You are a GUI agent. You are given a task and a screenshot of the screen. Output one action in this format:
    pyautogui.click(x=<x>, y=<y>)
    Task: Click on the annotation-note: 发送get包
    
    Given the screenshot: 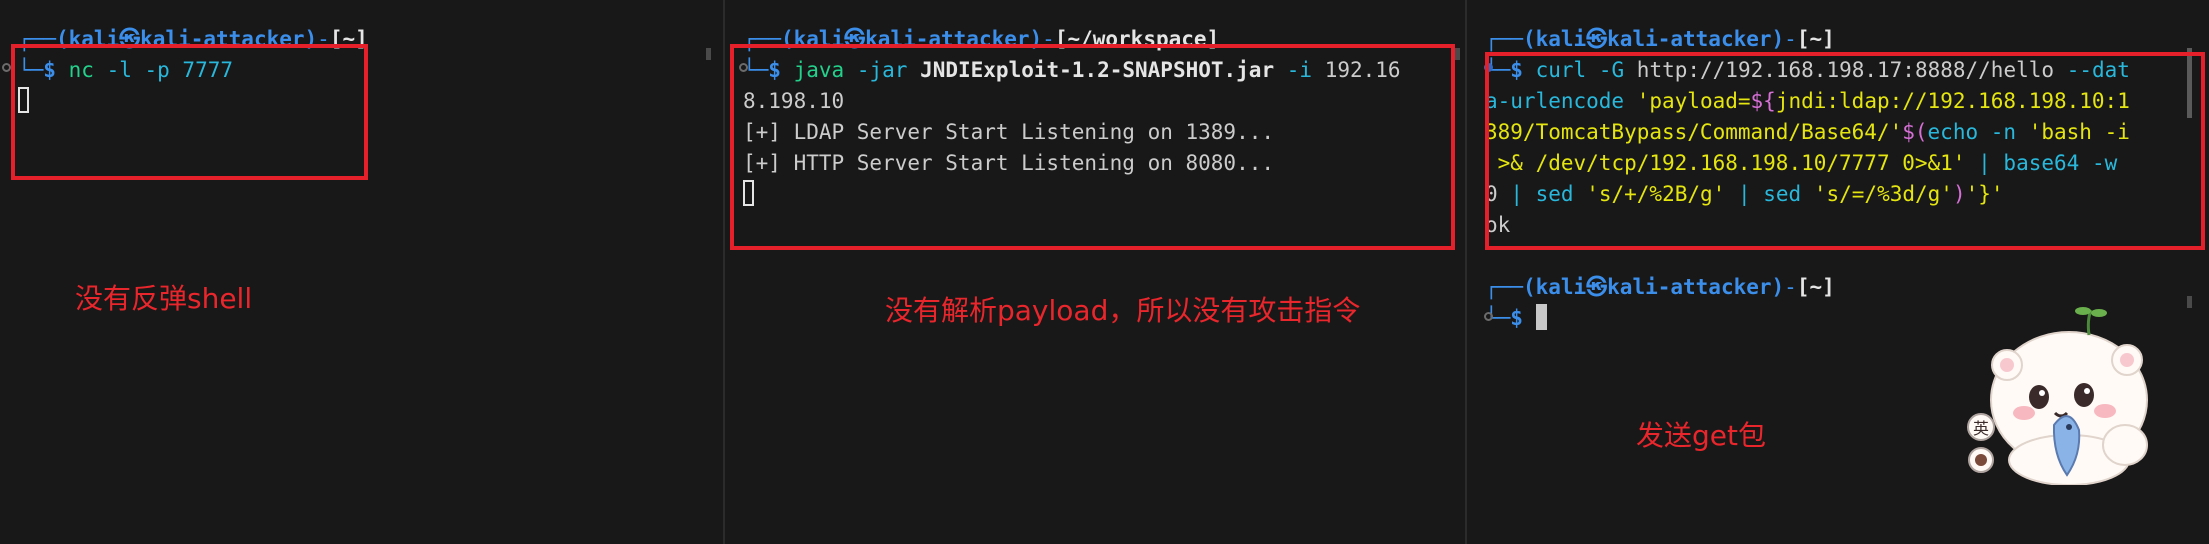 What is the action you would take?
    pyautogui.click(x=1701, y=435)
    